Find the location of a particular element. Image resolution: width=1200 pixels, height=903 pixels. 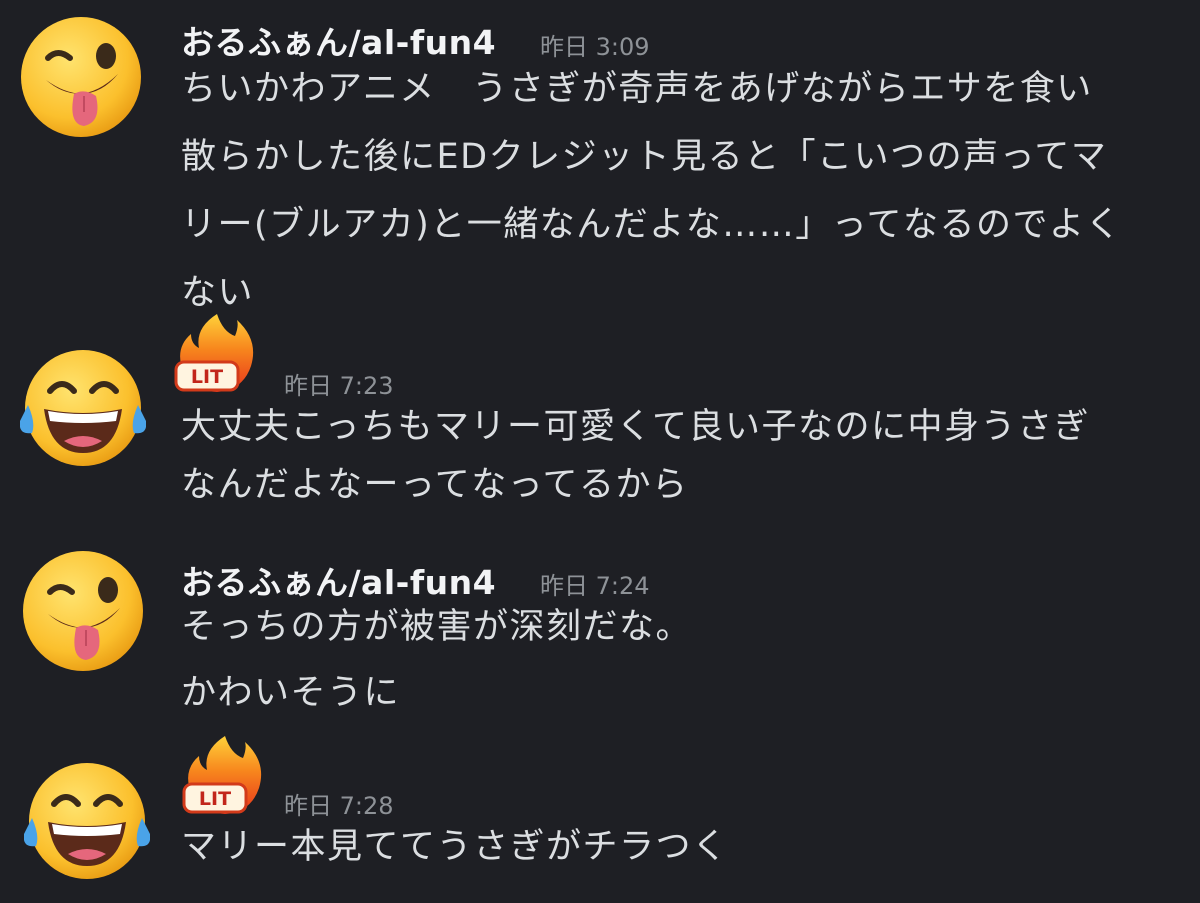

message-content: マリー本見ててうさぎがチラつく is located at coordinates (676, 847).